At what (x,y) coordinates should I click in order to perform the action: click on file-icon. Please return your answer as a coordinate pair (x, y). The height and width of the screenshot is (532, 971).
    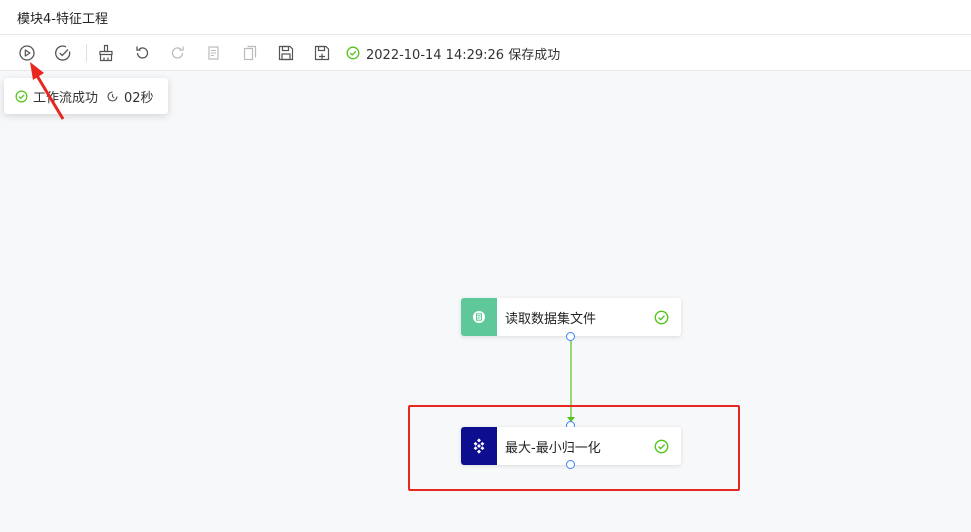
    Looking at the image, I should click on (479, 317).